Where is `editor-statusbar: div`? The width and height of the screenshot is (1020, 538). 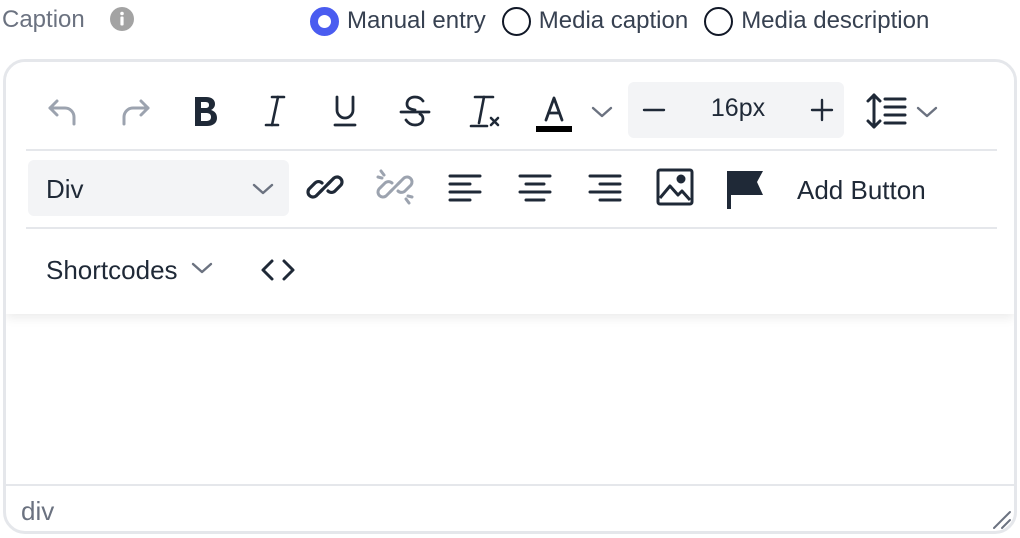
editor-statusbar: div is located at coordinates (510, 507).